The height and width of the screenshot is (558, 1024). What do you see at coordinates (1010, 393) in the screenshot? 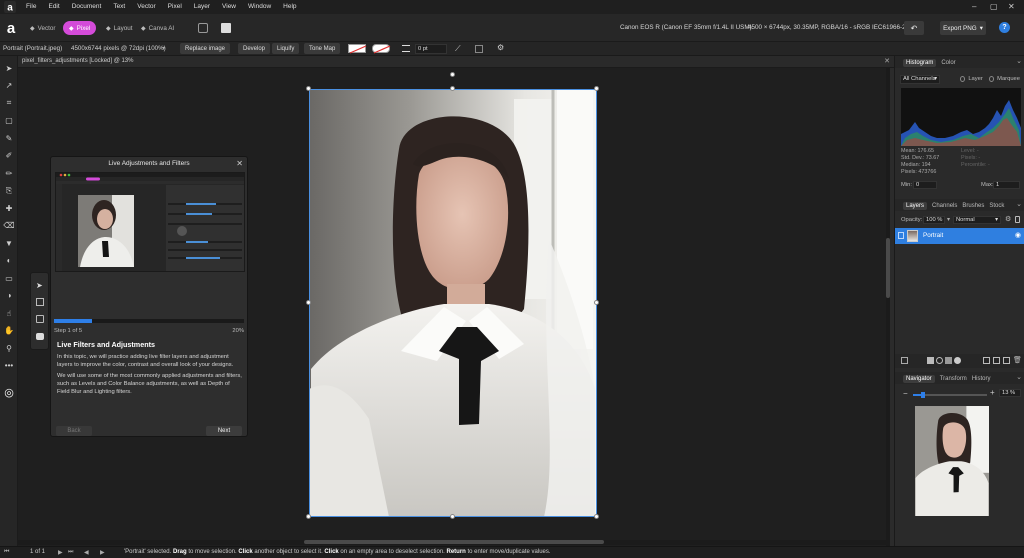
I see `zoom-field: 13 %` at bounding box center [1010, 393].